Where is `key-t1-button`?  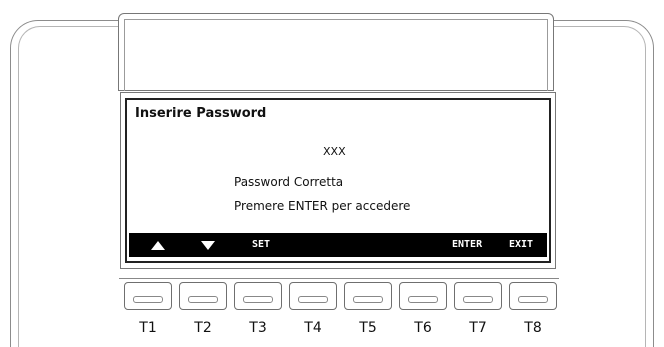
key-t1-button is located at coordinates (148, 296).